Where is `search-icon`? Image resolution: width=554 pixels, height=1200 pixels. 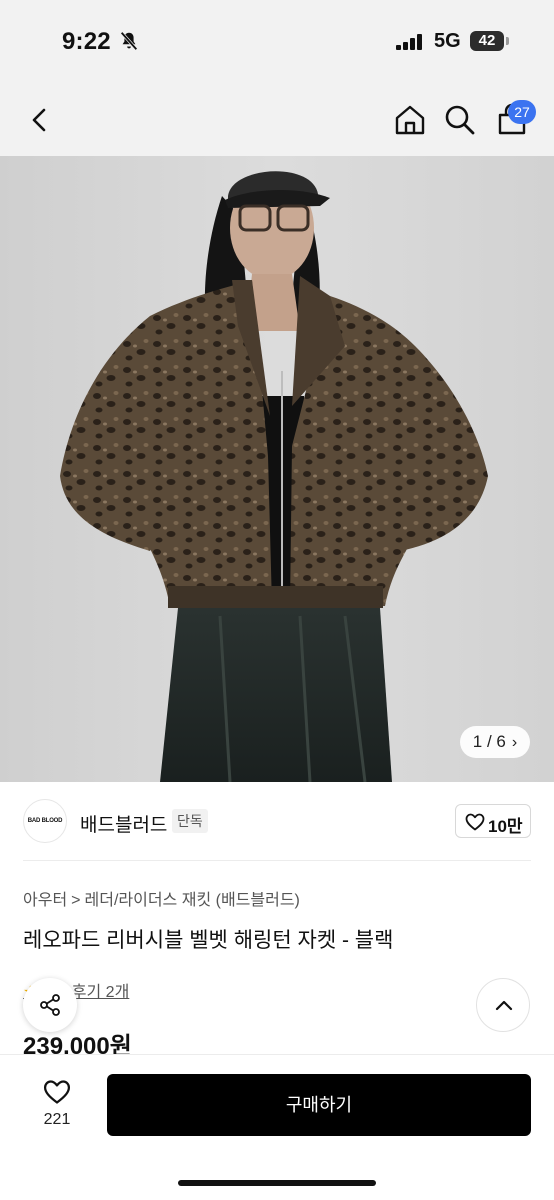
search-icon is located at coordinates (460, 120).